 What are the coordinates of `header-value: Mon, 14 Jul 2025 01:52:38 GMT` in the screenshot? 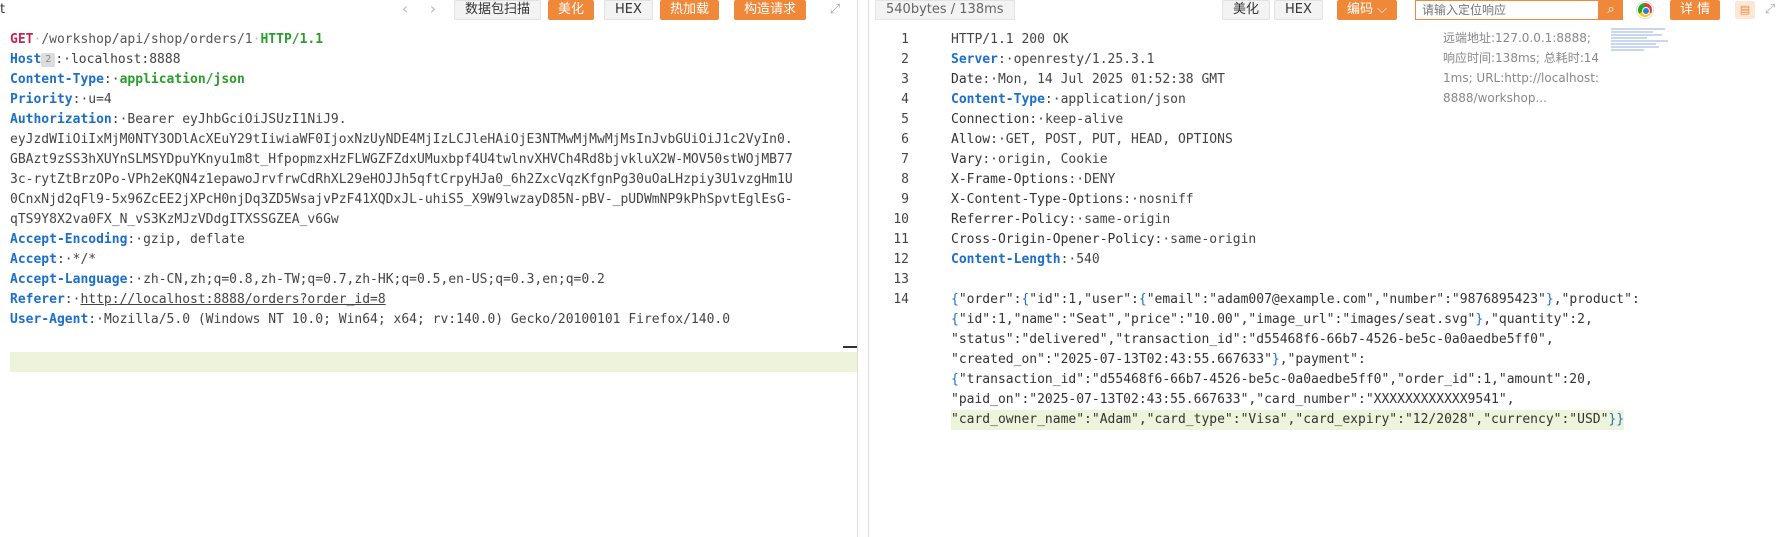 It's located at (1111, 79).